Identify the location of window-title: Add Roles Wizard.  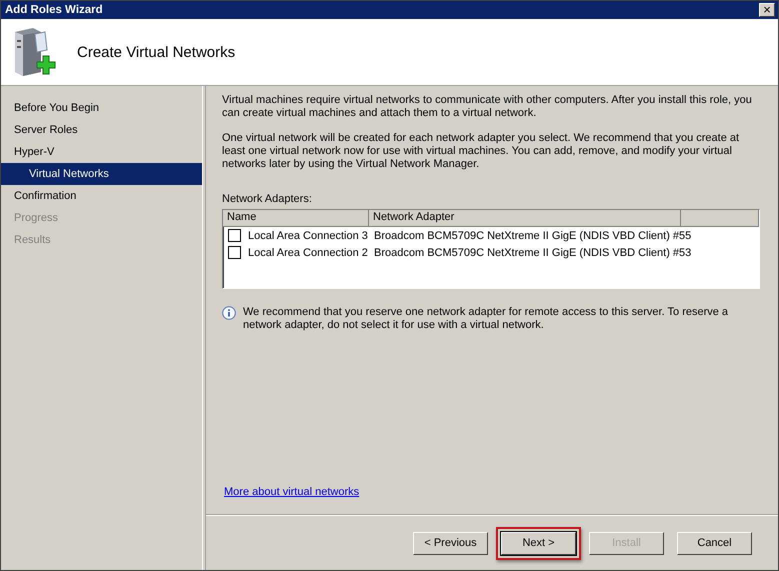
(54, 10).